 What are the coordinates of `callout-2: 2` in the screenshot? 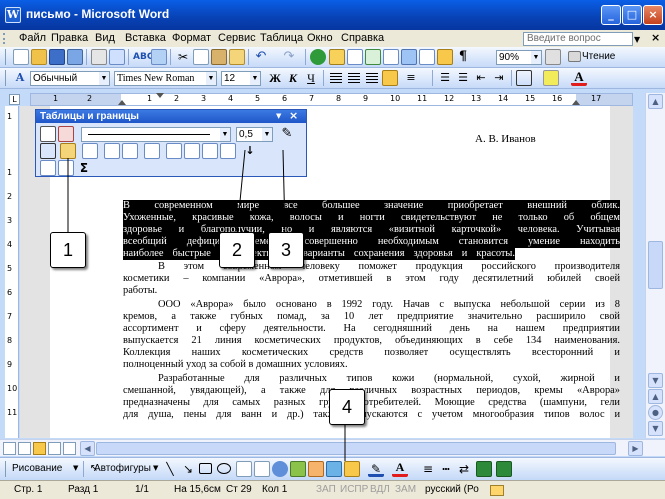 It's located at (237, 250).